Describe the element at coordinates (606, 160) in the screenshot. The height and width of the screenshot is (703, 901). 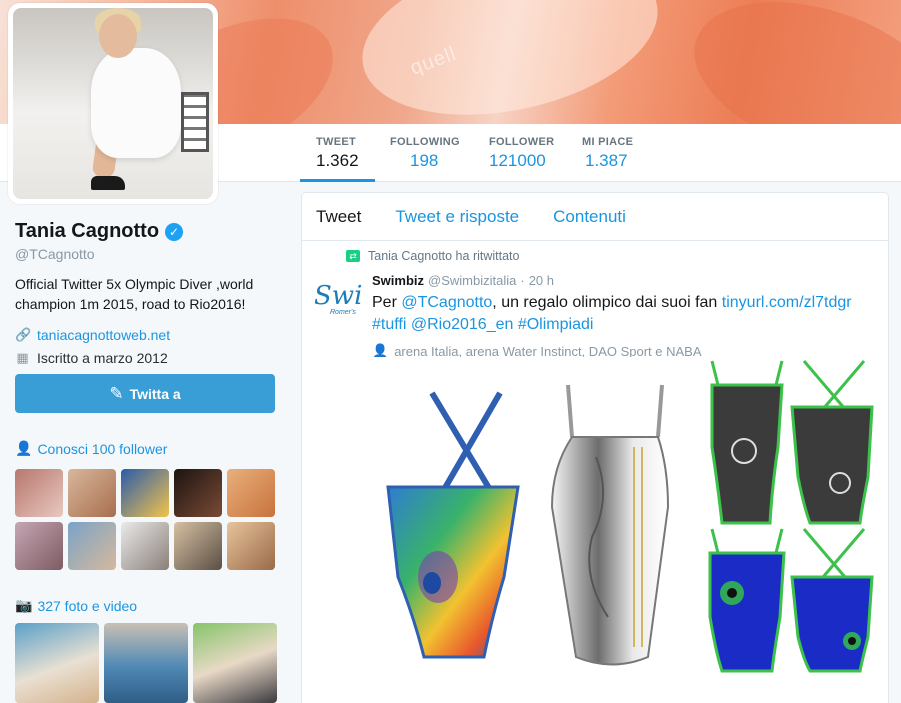
I see `stat-value: 1.387` at that location.